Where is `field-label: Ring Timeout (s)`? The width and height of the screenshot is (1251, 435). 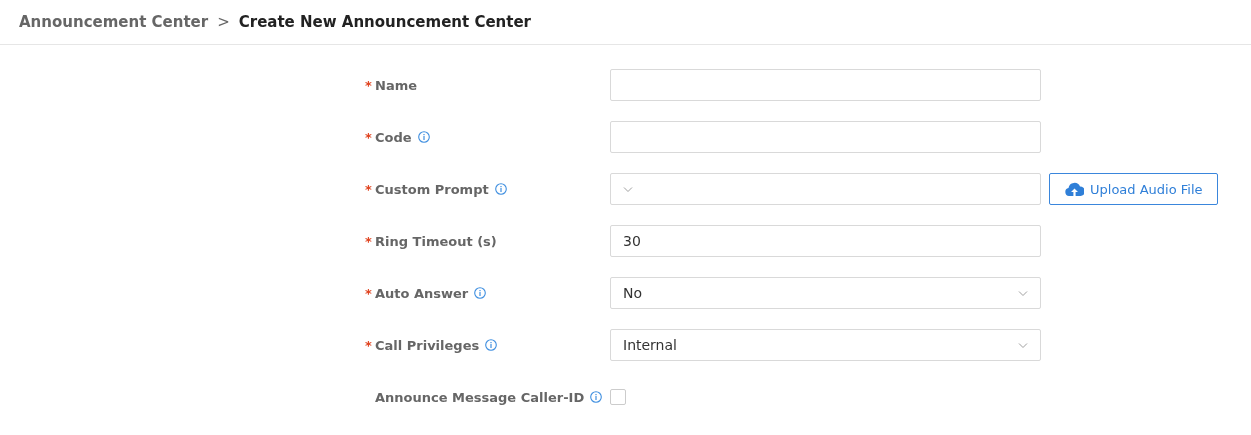
field-label: Ring Timeout (s) is located at coordinates (436, 241).